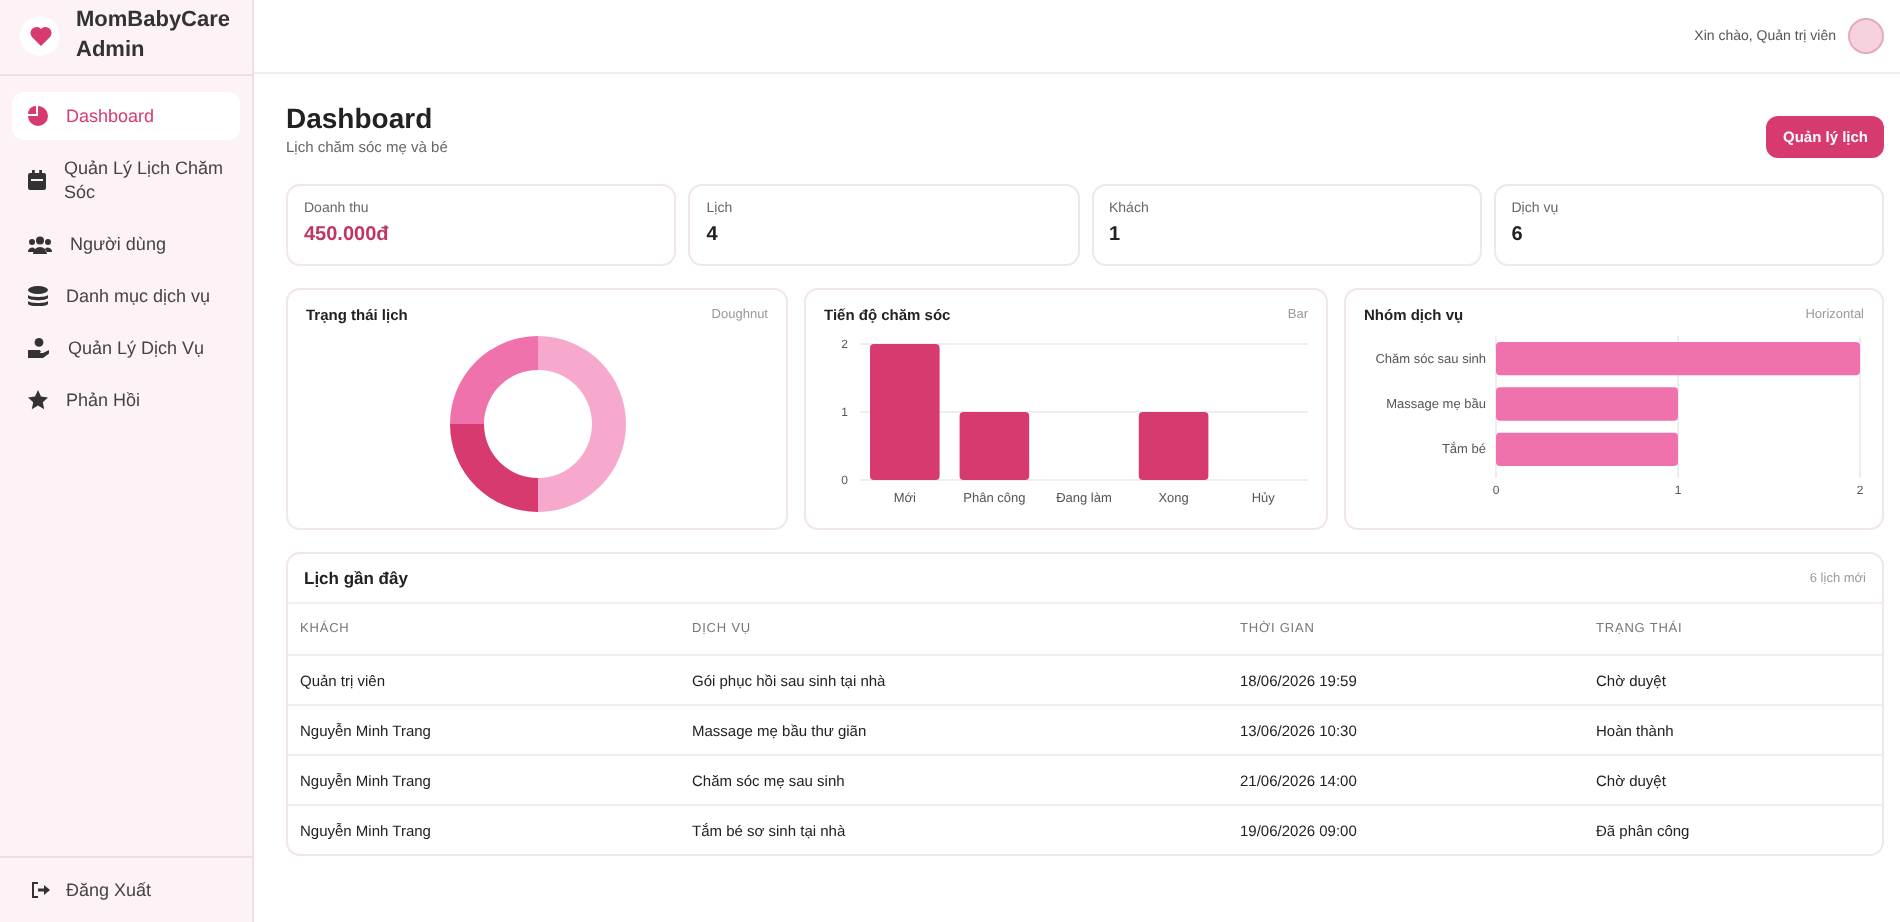  What do you see at coordinates (126, 180) in the screenshot?
I see `sidebar-item: Quản Lý Lịch Chăm Sóc` at bounding box center [126, 180].